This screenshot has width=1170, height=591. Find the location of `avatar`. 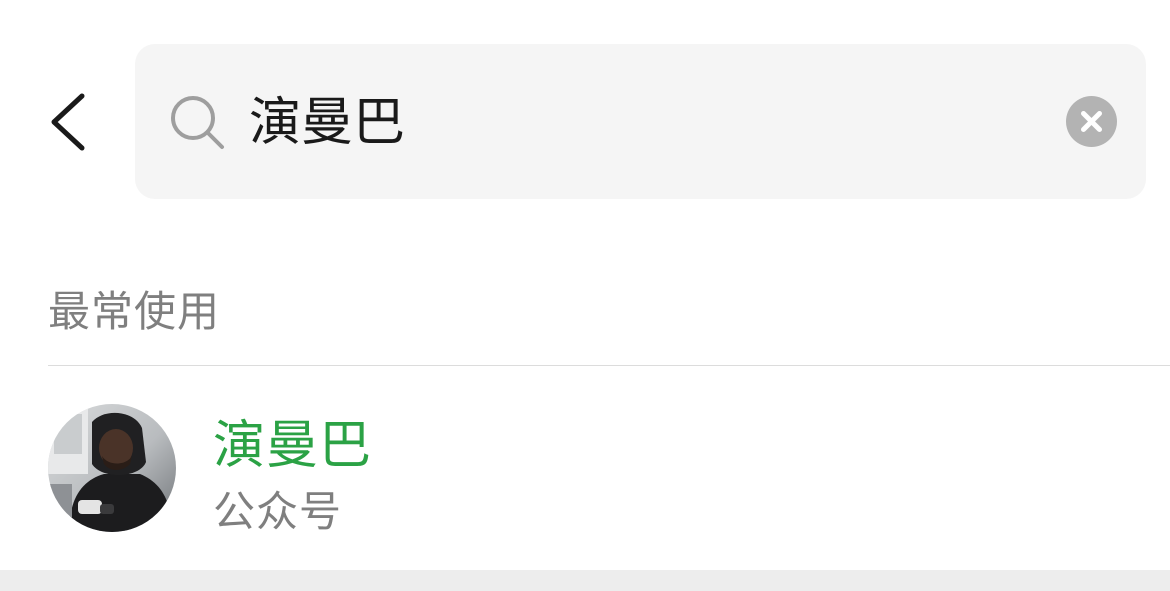

avatar is located at coordinates (112, 468).